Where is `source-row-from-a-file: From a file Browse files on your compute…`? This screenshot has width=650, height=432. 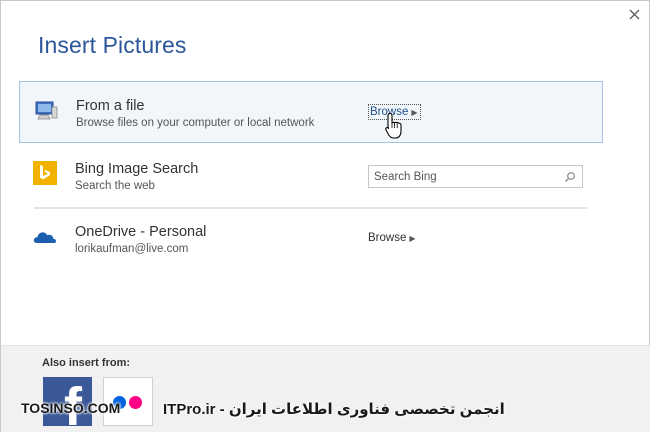
source-row-from-a-file: From a file Browse files on your compute… is located at coordinates (311, 112).